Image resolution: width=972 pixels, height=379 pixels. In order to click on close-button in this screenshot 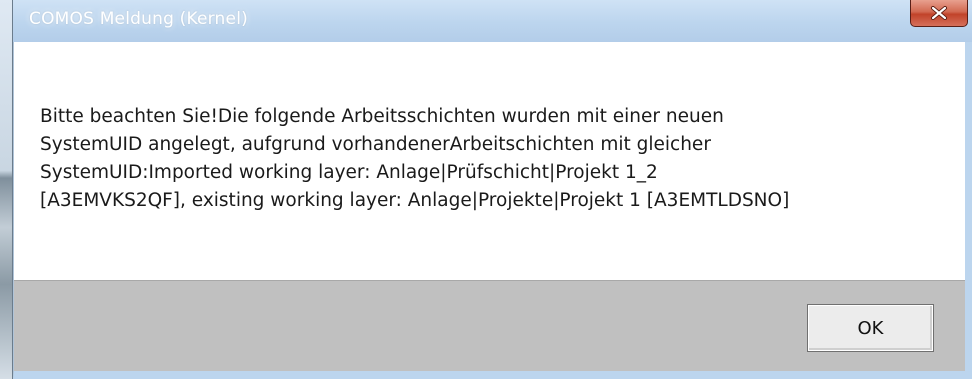, I will do `click(939, 13)`.